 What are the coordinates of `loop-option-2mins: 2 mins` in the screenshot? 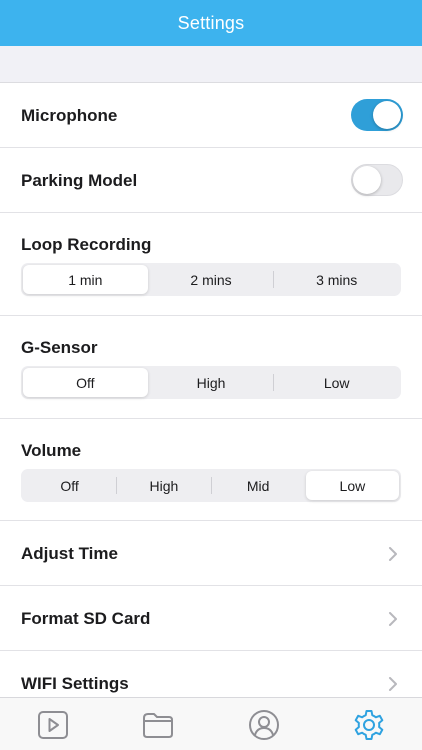 It's located at (211, 279).